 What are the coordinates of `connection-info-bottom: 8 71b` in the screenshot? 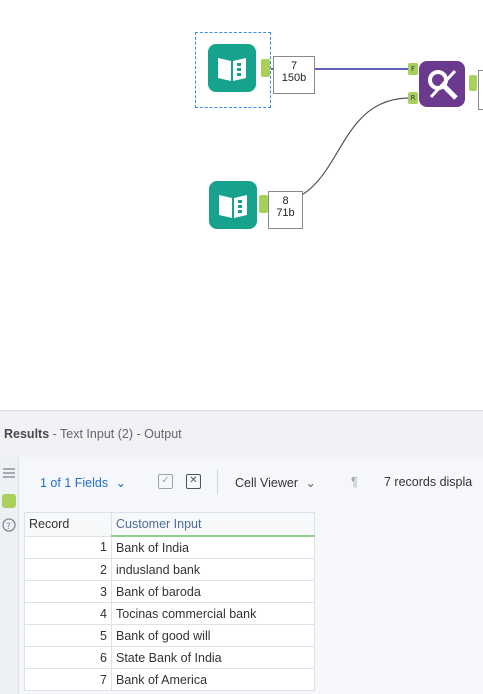 It's located at (285, 210).